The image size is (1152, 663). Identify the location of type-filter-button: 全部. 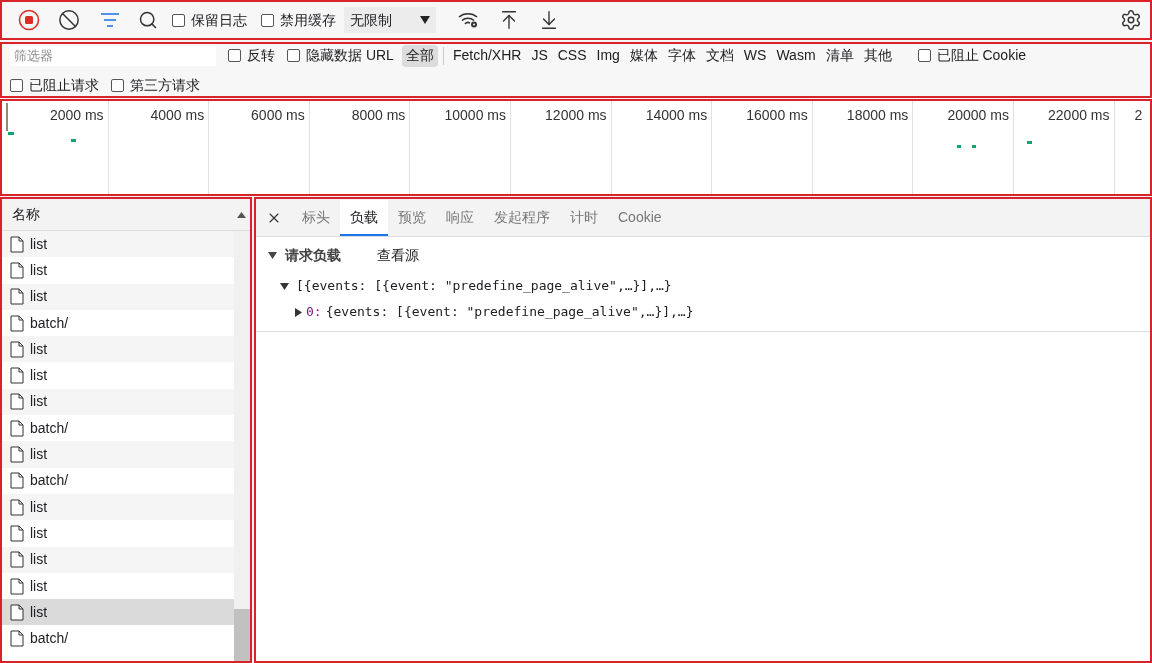
(419, 55).